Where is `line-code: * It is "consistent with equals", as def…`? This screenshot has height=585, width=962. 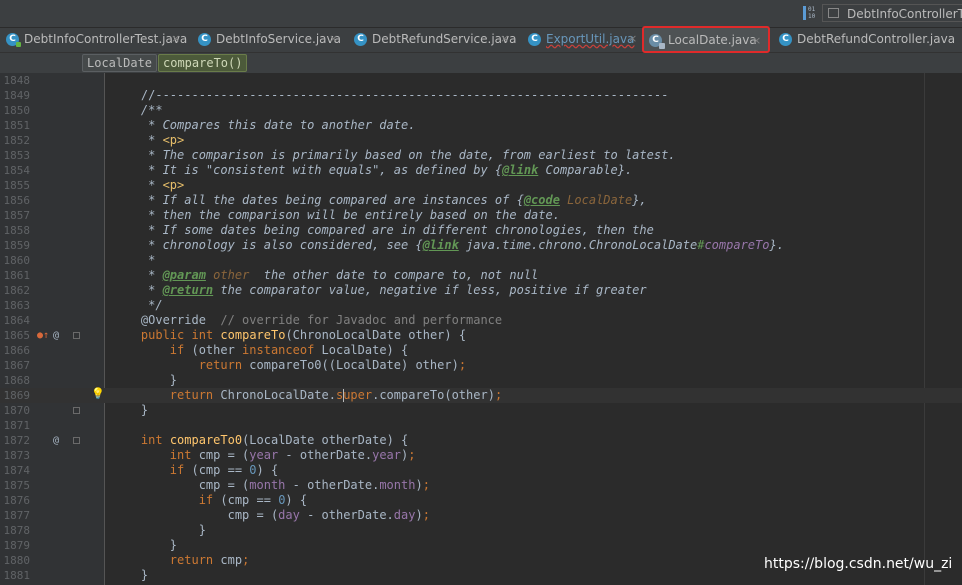 line-code: * It is "consistent with equals", as def… is located at coordinates (372, 170).